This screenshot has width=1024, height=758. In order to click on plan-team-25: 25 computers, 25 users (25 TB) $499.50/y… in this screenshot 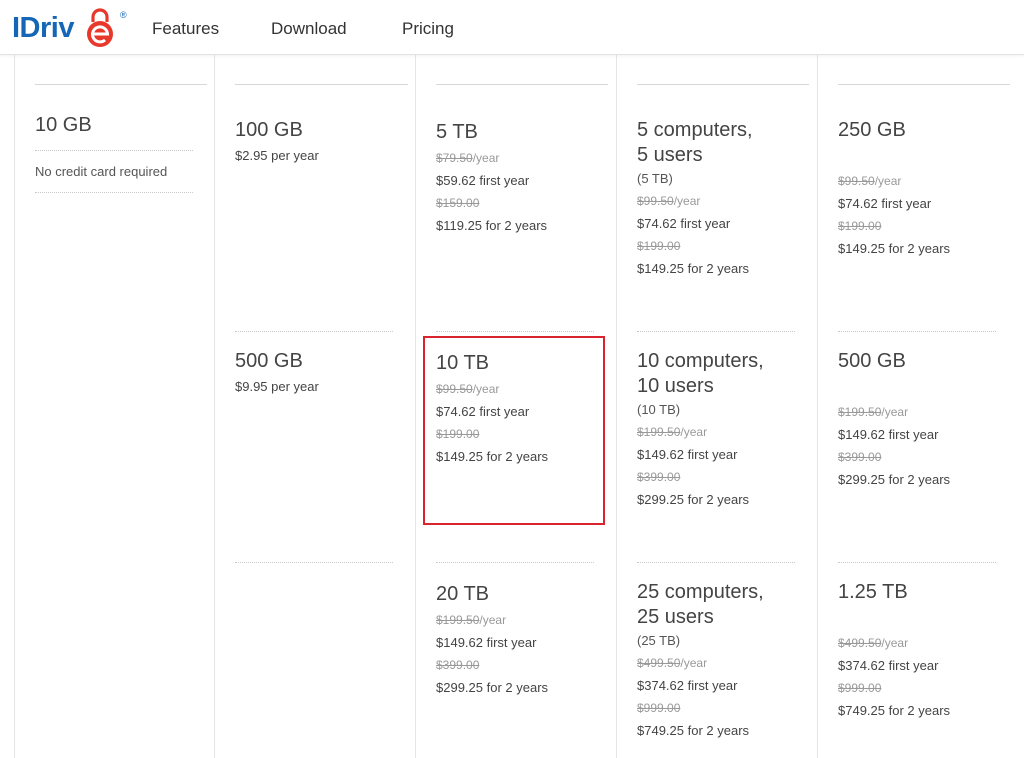, I will do `click(700, 660)`.